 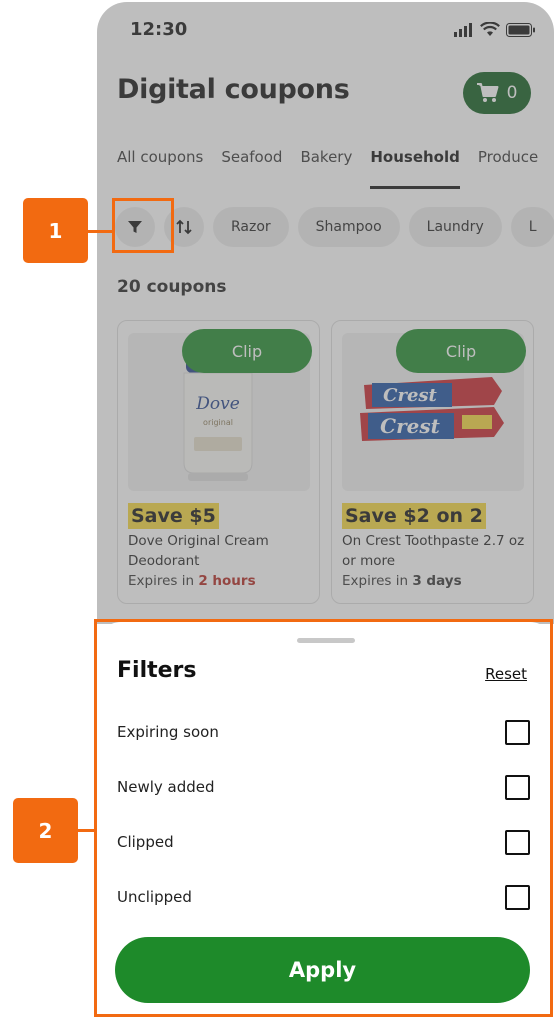 What do you see at coordinates (55, 230) in the screenshot?
I see `callout-badge-1: 1` at bounding box center [55, 230].